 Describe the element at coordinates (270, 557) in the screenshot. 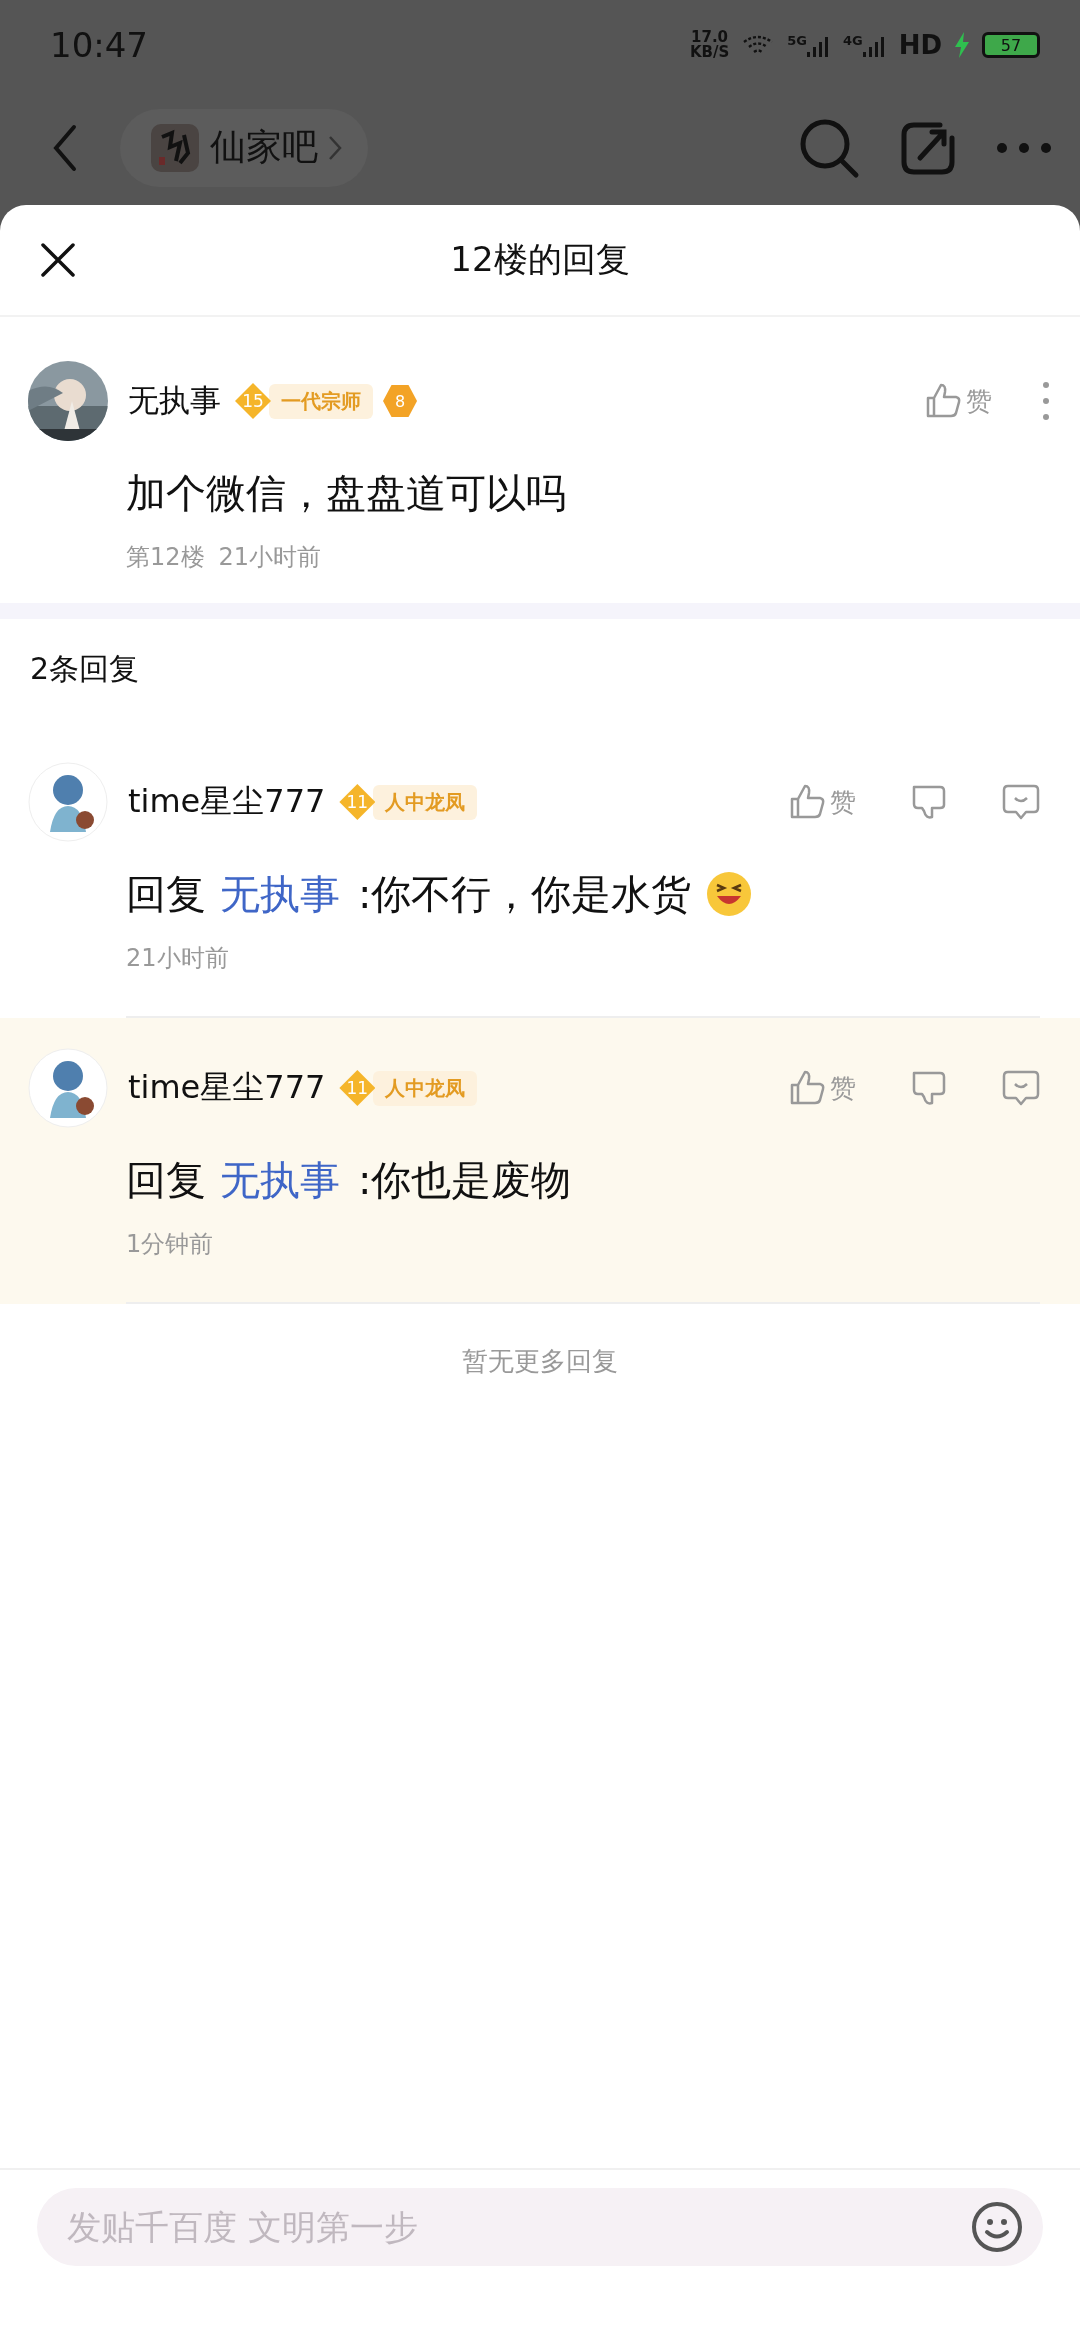

I see `post-time: 21小时前` at that location.